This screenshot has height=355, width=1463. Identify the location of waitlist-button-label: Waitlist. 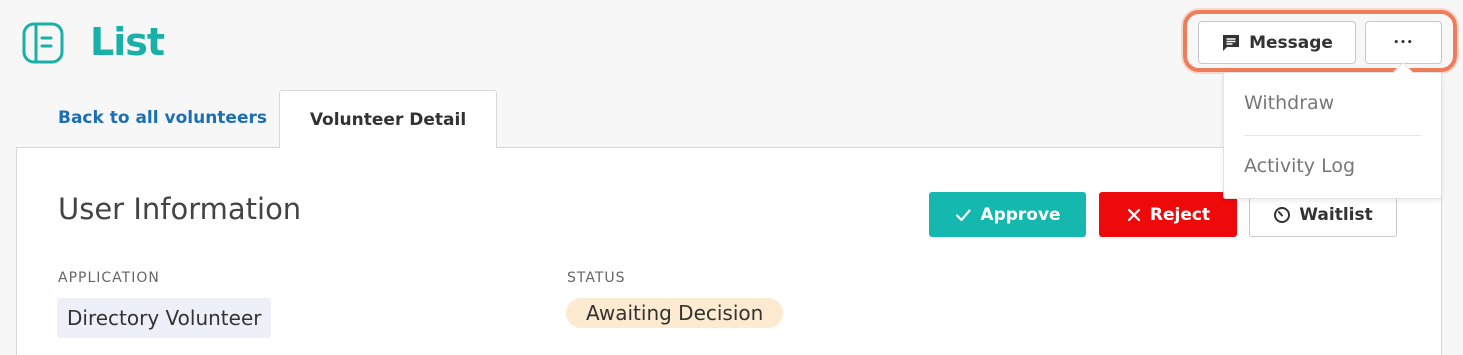
(1336, 214).